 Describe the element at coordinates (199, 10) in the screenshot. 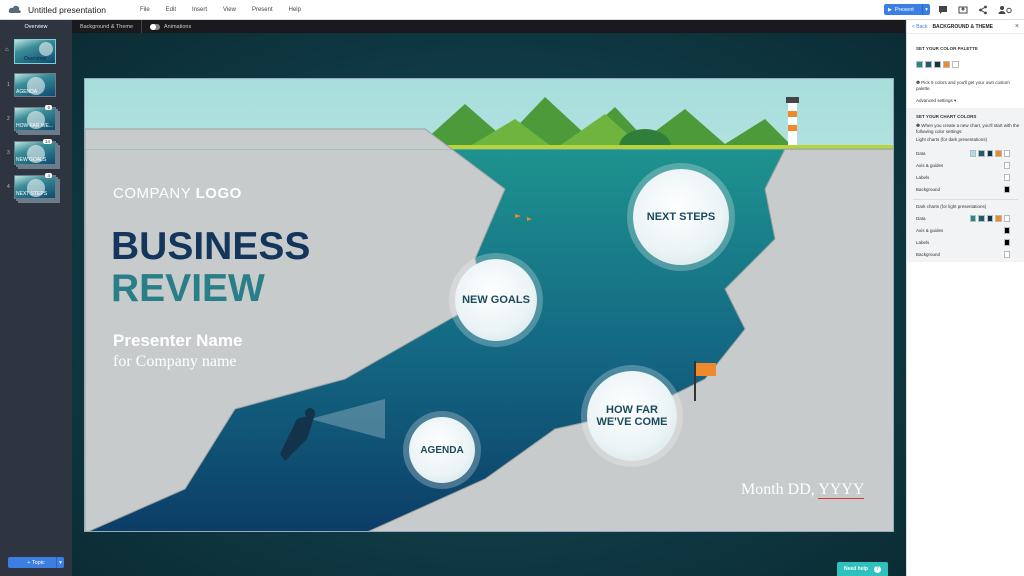

I see `menu-insert: Insert` at that location.